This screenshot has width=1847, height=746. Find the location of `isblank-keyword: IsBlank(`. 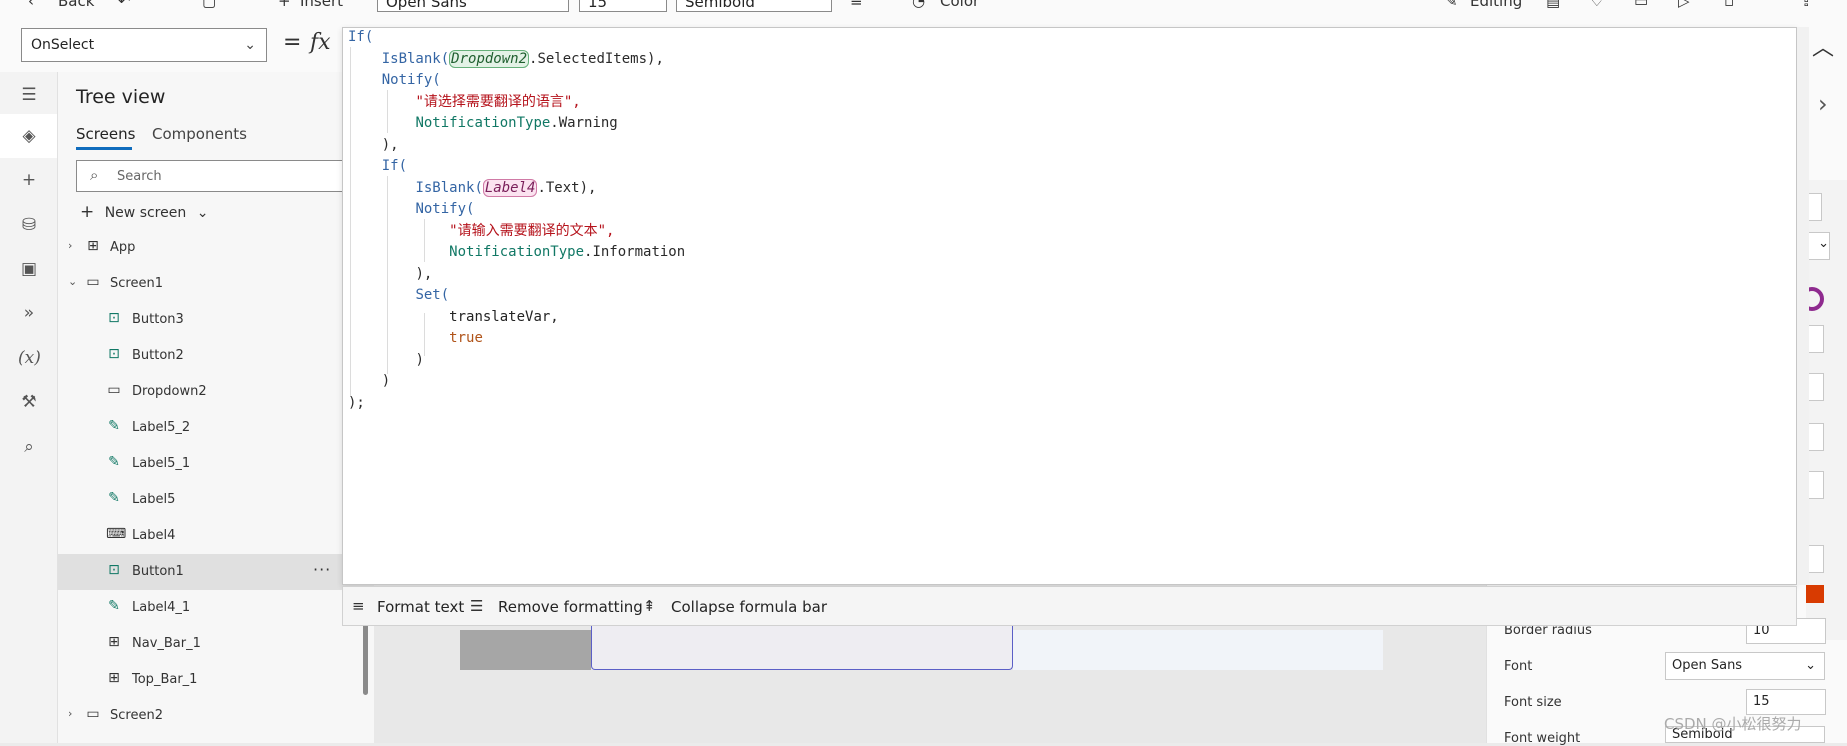

isblank-keyword: IsBlank( is located at coordinates (449, 187).